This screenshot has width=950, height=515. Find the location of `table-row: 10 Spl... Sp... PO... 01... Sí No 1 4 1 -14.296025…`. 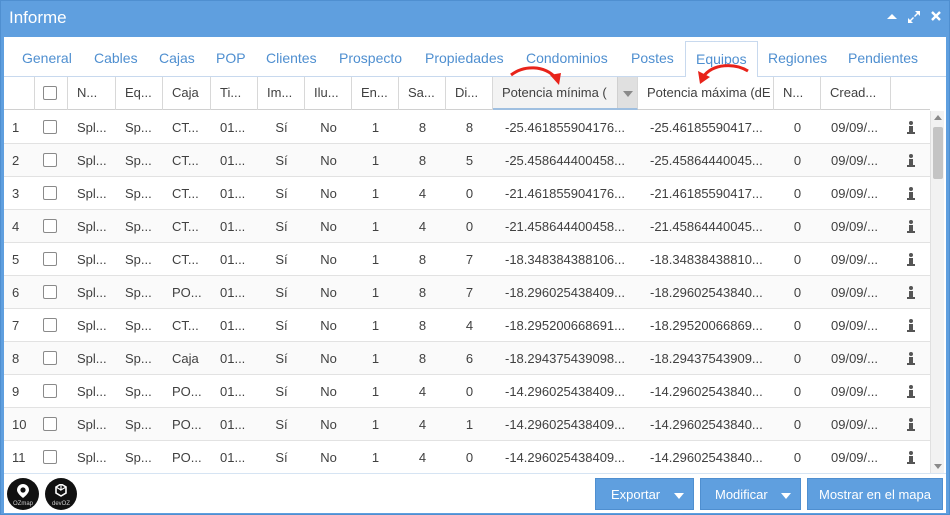

table-row: 10 Spl... Sp... PO... 01... Sí No 1 4 1 -14.296025… is located at coordinates (467, 424).